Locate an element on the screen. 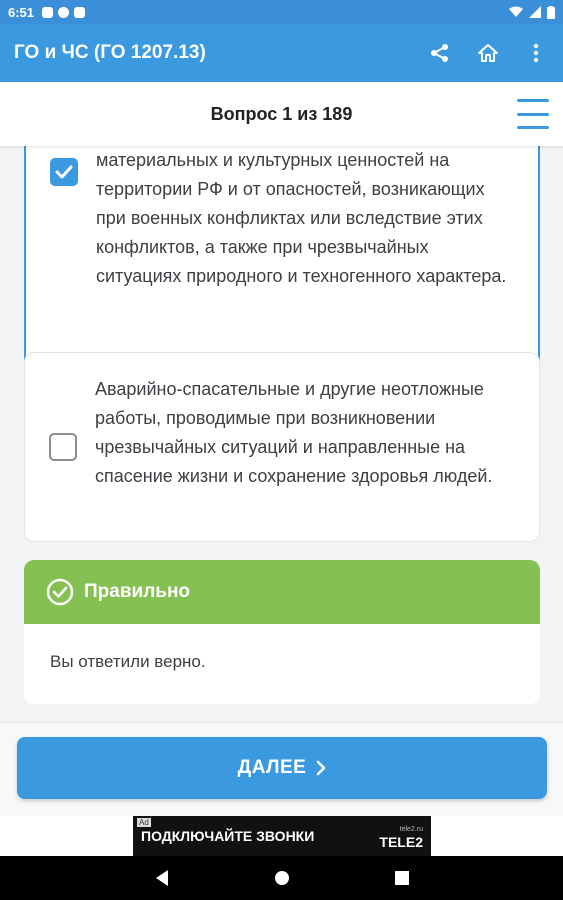 The image size is (563, 900). result-message: Вы ответили верно. is located at coordinates (128, 661).